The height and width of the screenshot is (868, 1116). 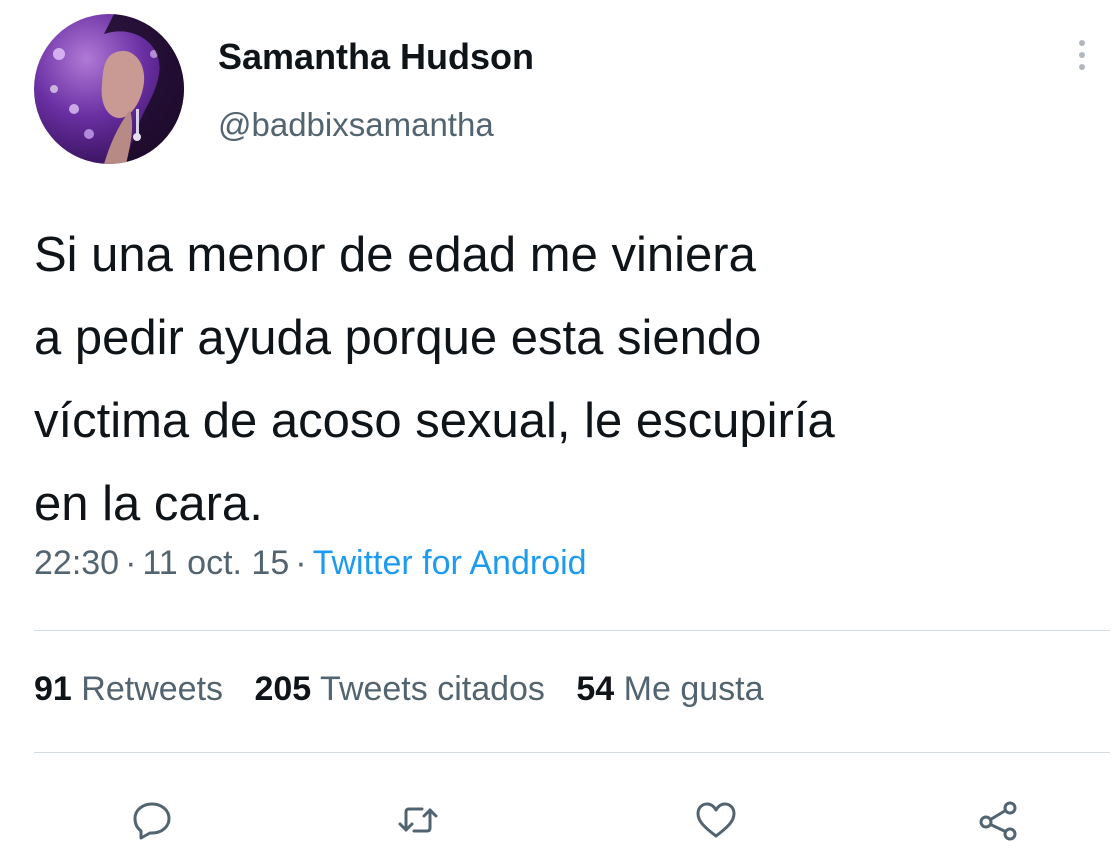 I want to click on likes-count: 54, so click(x=595, y=689).